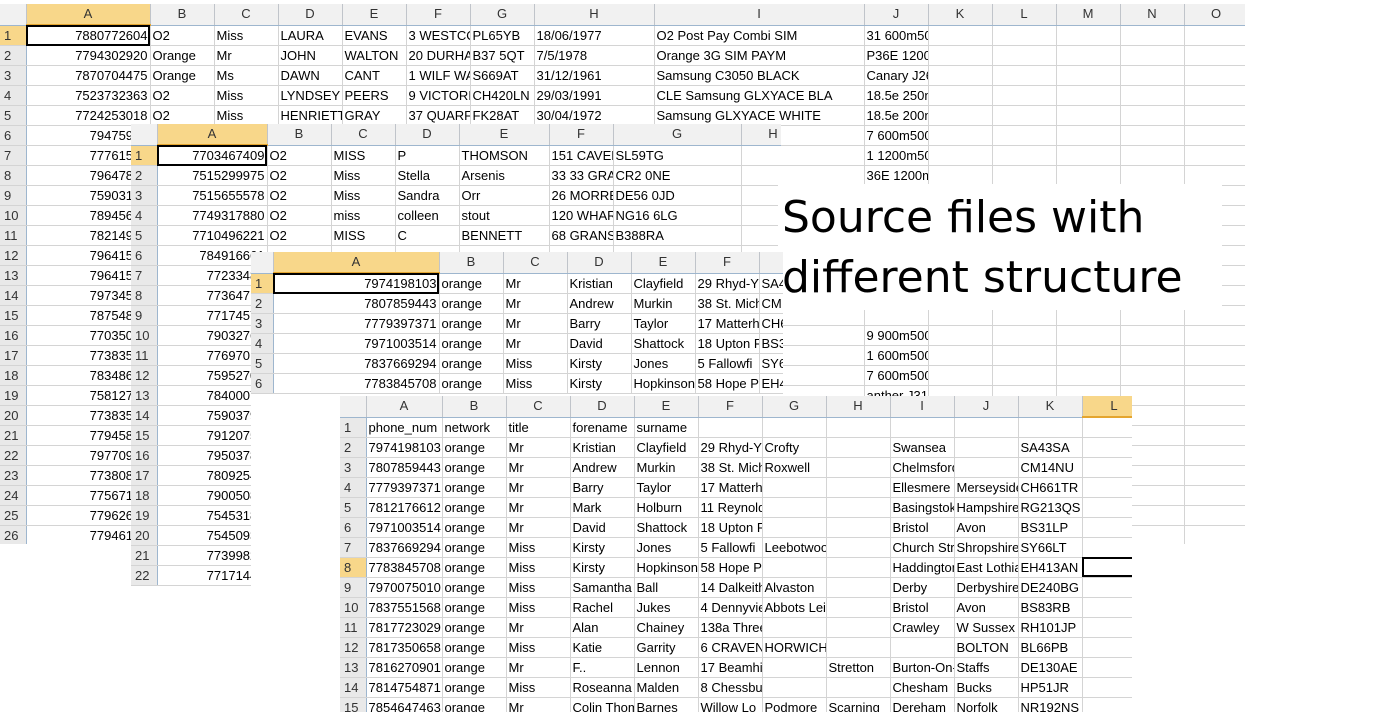  I want to click on cell-c3: Mr, so click(535, 323).